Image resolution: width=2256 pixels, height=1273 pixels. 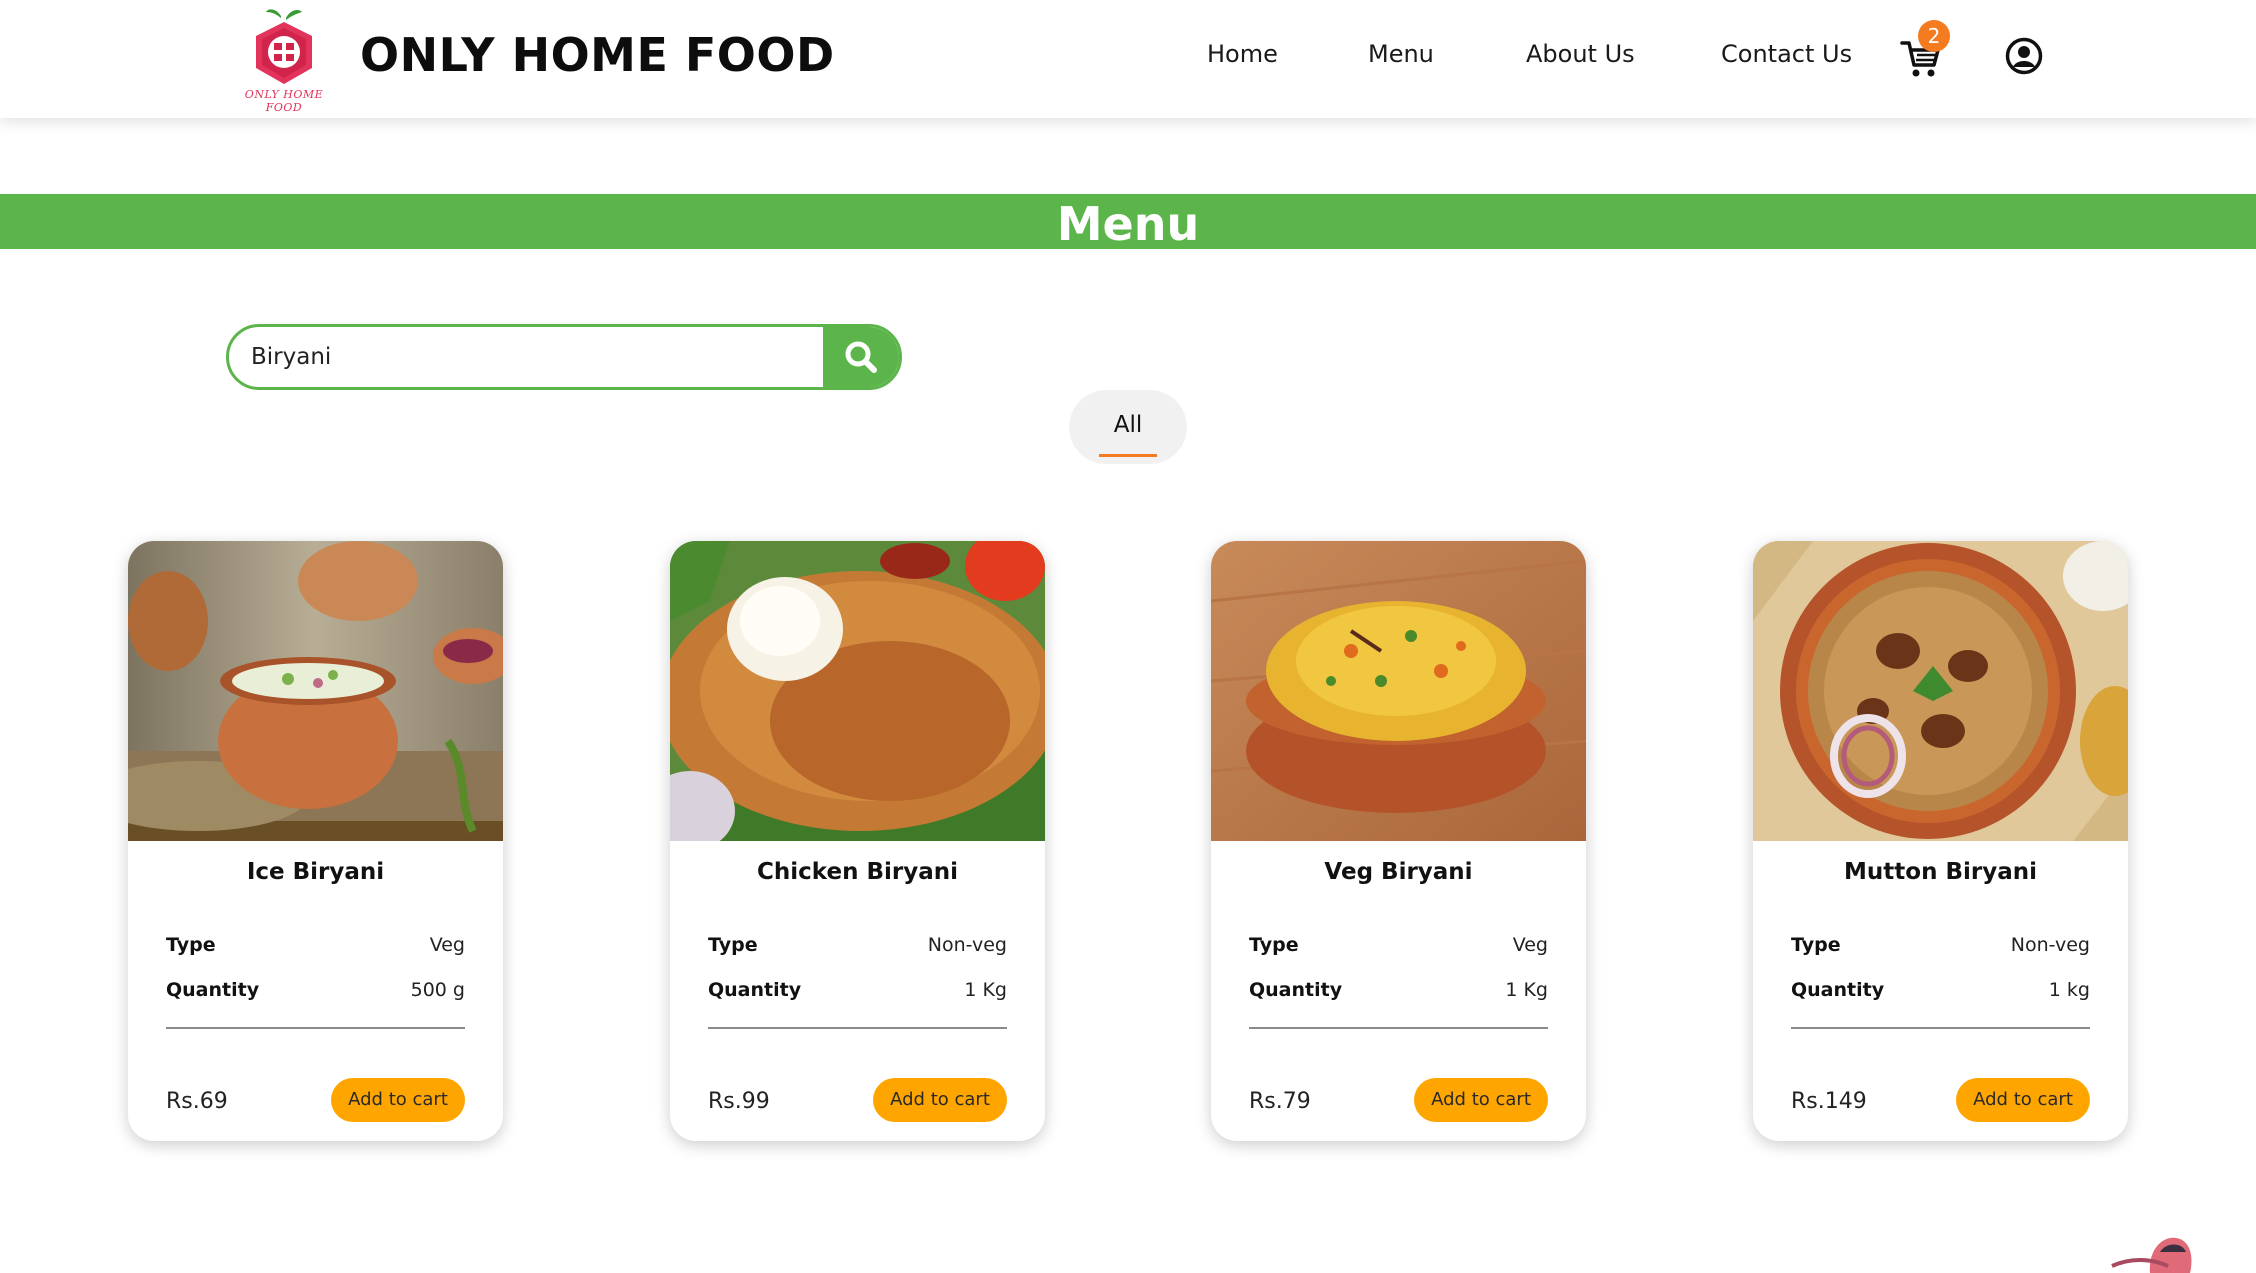 I want to click on logo-icon, so click(x=284, y=46).